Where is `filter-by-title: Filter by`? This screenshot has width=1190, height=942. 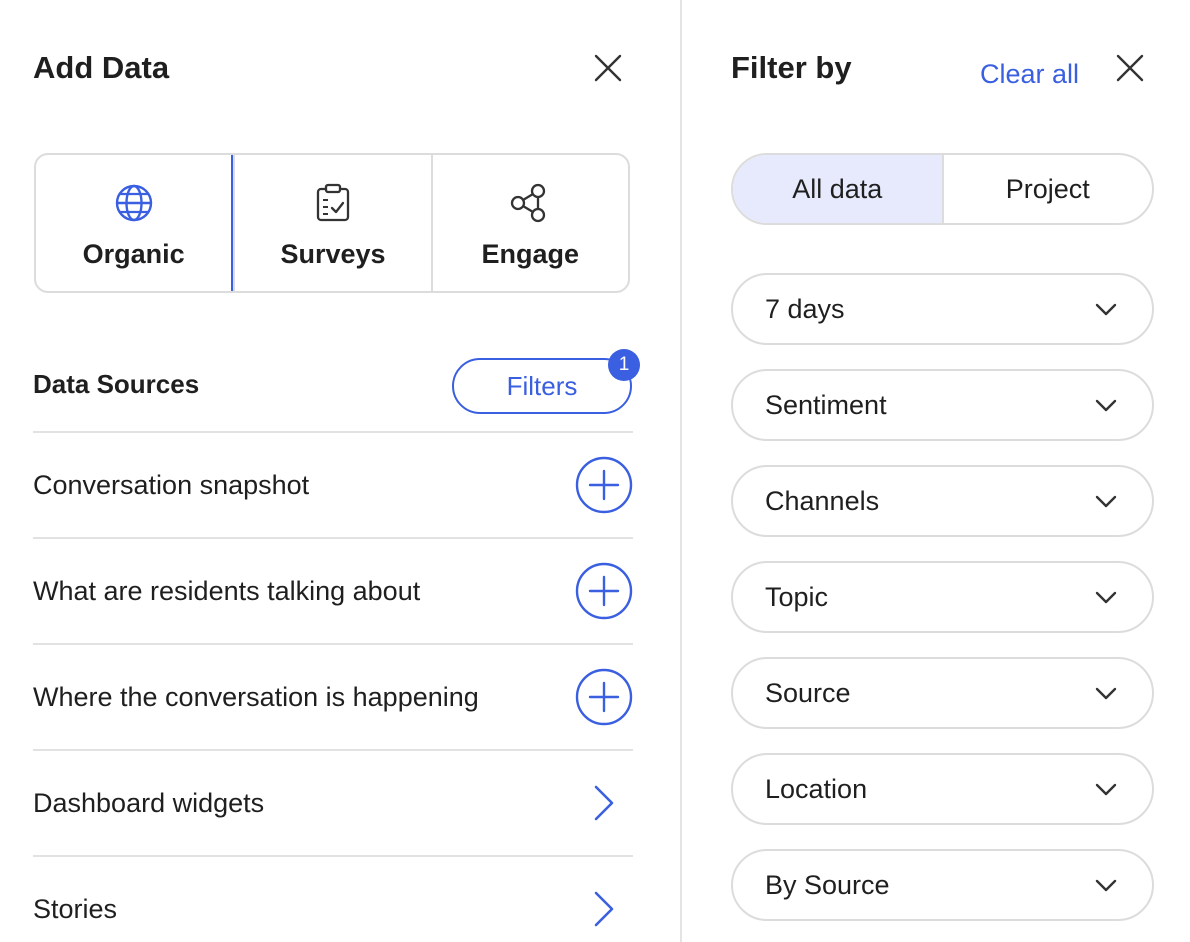 filter-by-title: Filter by is located at coordinates (791, 67).